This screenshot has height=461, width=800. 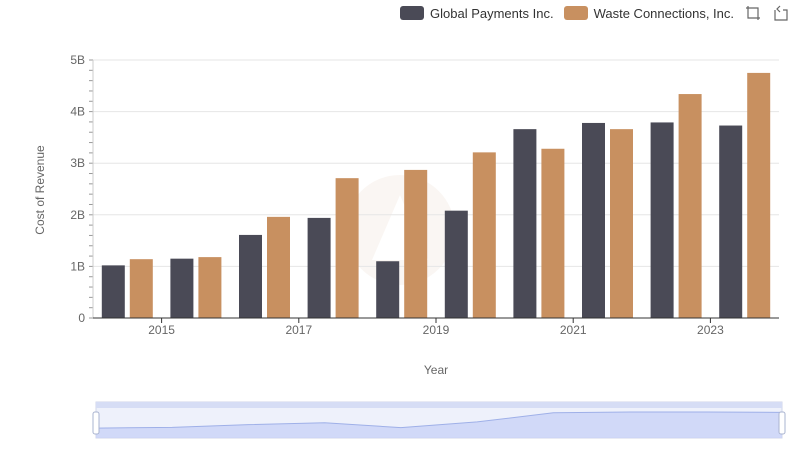 What do you see at coordinates (782, 423) in the screenshot?
I see `slider-handle-right` at bounding box center [782, 423].